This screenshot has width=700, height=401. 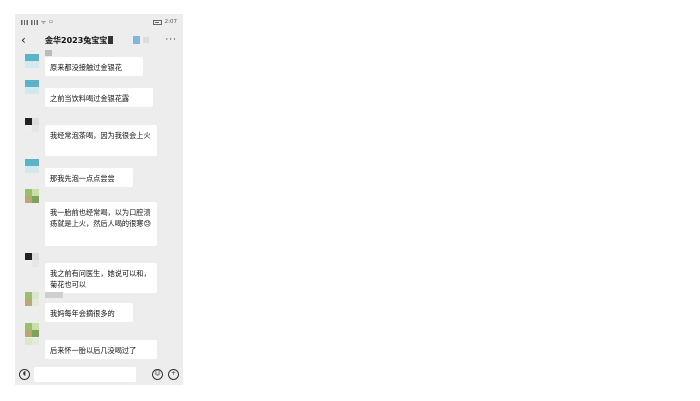 What do you see at coordinates (157, 22) in the screenshot?
I see `battery-icon` at bounding box center [157, 22].